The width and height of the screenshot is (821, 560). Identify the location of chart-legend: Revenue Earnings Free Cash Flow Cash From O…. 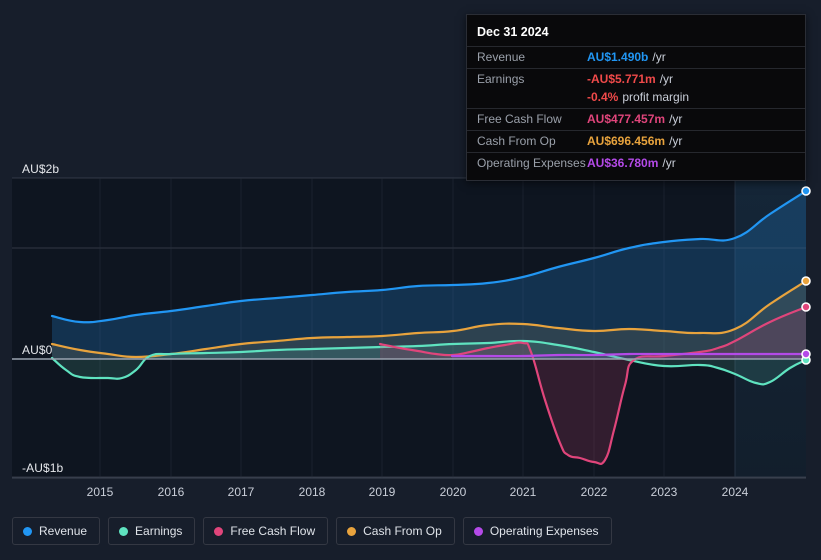
(312, 531).